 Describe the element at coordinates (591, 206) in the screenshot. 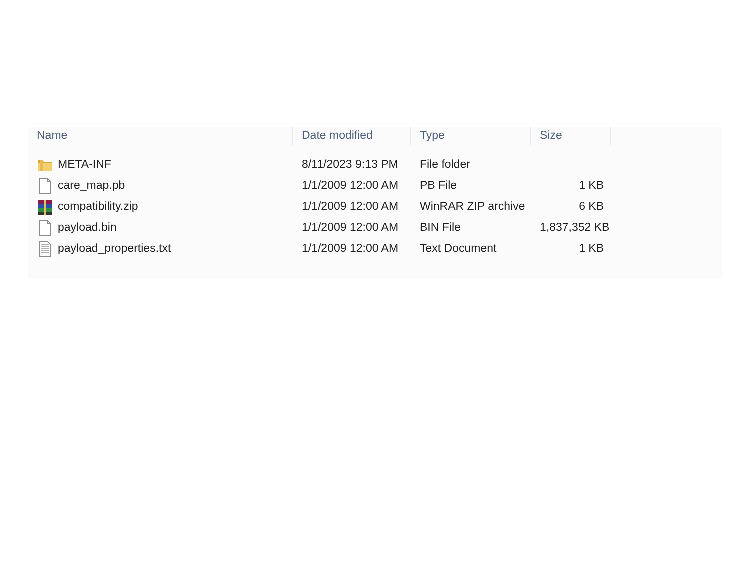

I see `size-cell: 6 KB` at that location.